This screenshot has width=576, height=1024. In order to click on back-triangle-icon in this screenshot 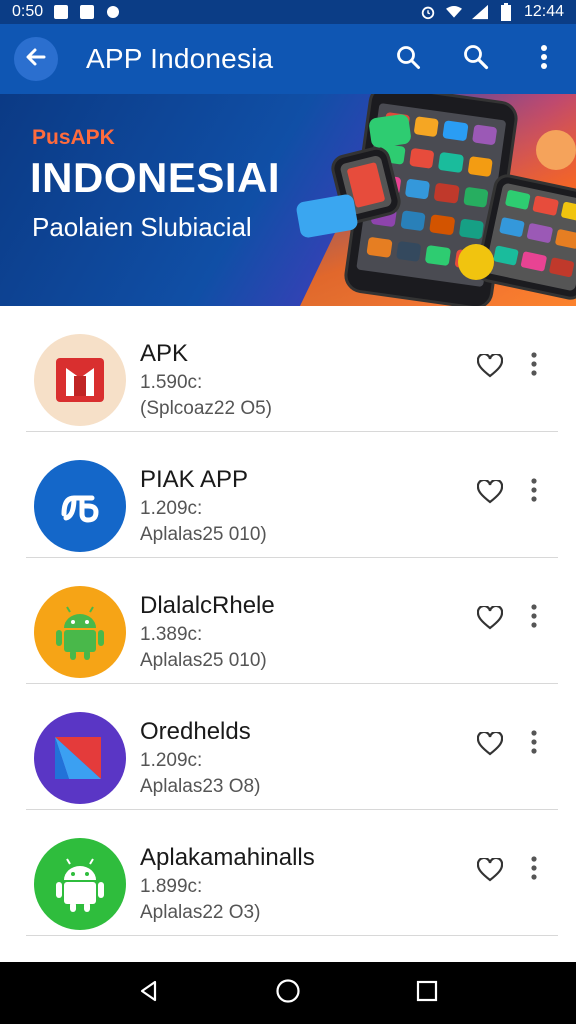, I will do `click(149, 993)`.